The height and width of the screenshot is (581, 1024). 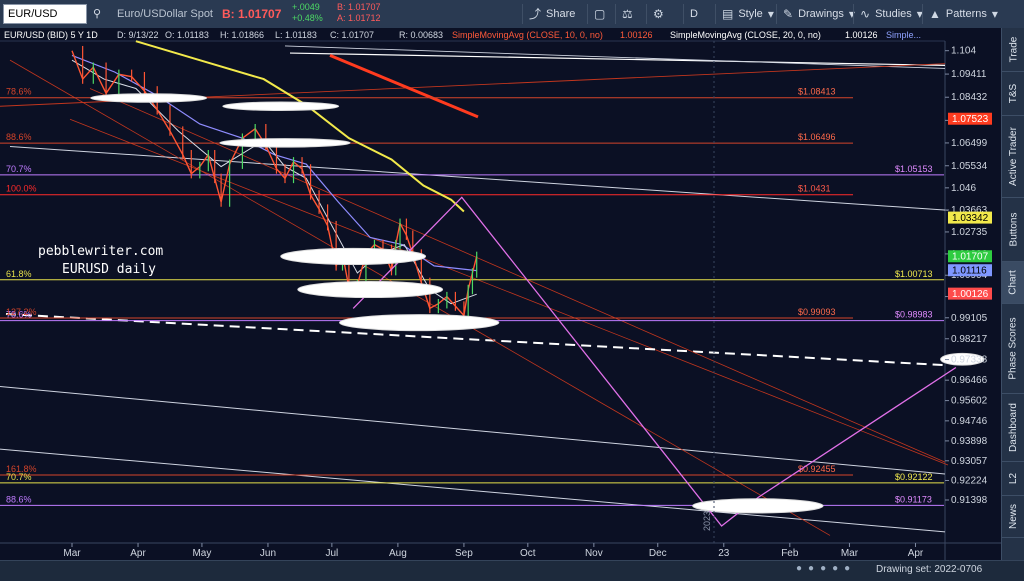 I want to click on price-badge-label-2: 1.01707, so click(x=970, y=257).